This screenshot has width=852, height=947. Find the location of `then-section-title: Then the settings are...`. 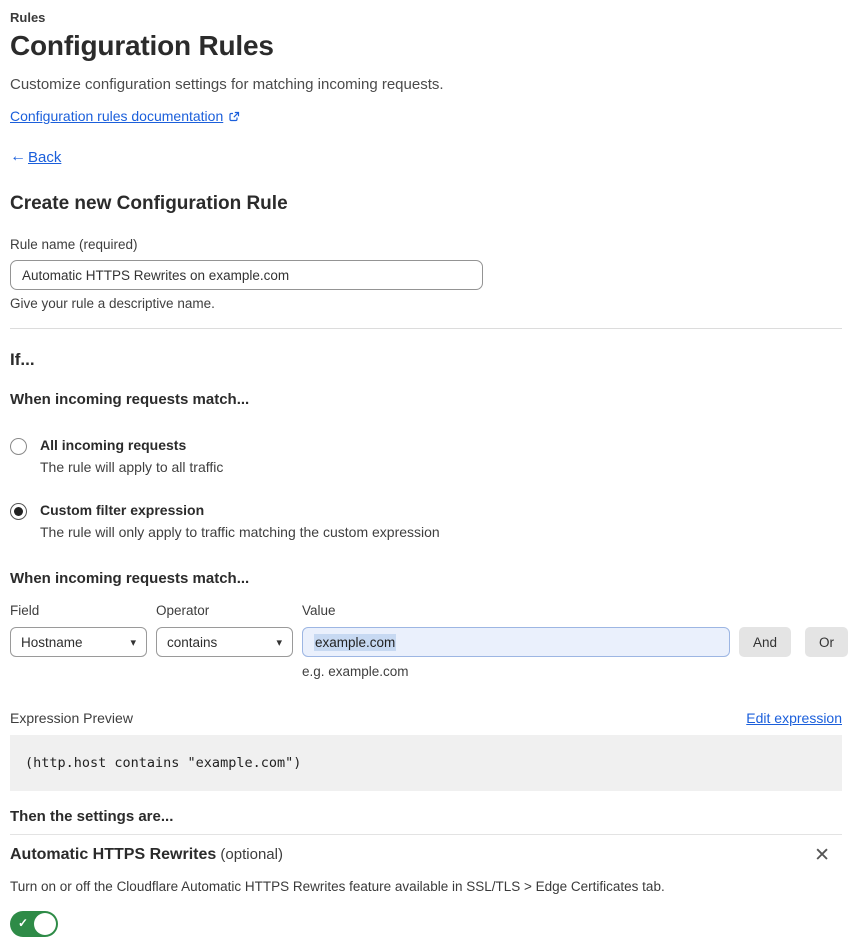

then-section-title: Then the settings are... is located at coordinates (92, 816).